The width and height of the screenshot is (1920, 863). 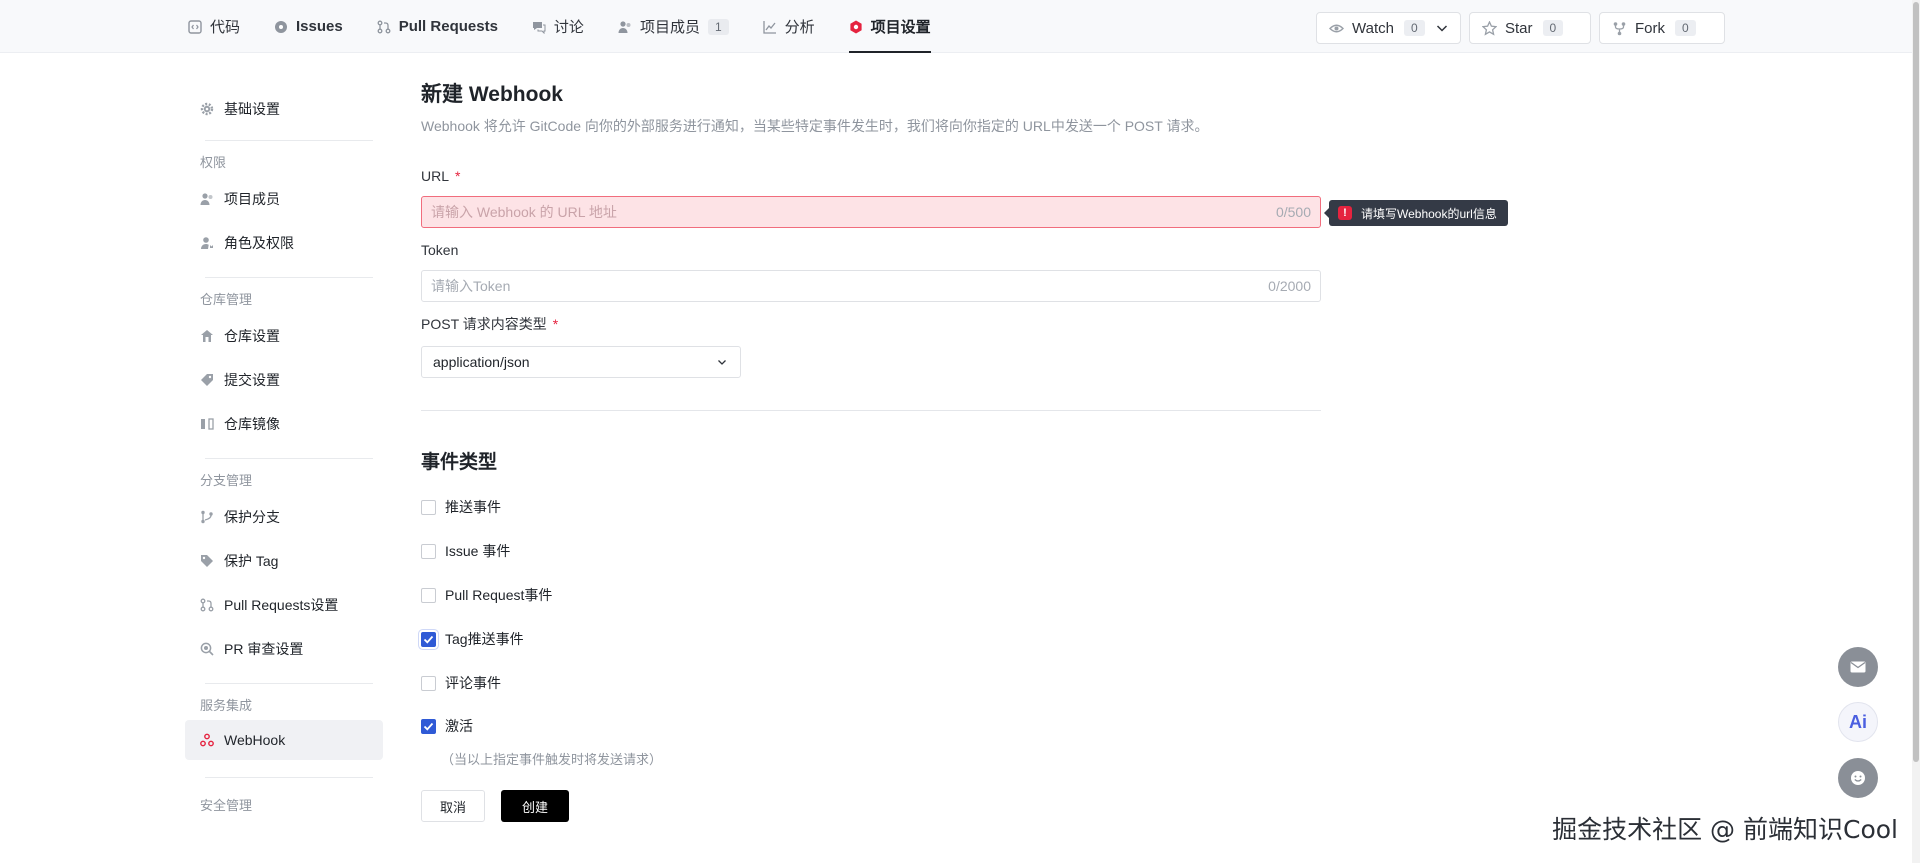 I want to click on webhook-icon, so click(x=207, y=740).